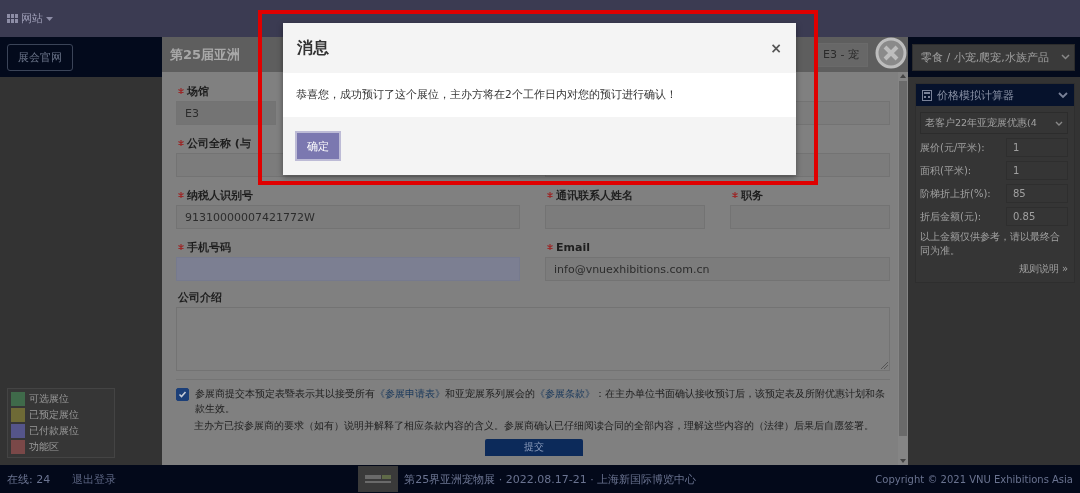  What do you see at coordinates (40, 57) in the screenshot?
I see `home-button: 展会官网` at bounding box center [40, 57].